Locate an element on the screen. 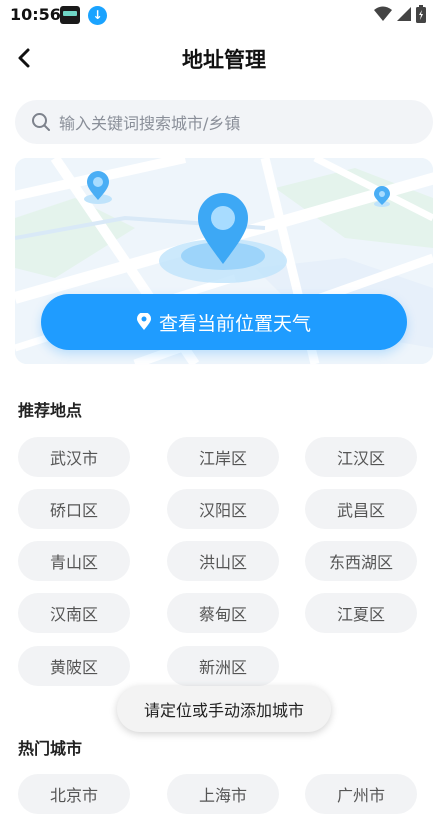 This screenshot has width=448, height=814. battery-icon is located at coordinates (421, 14).